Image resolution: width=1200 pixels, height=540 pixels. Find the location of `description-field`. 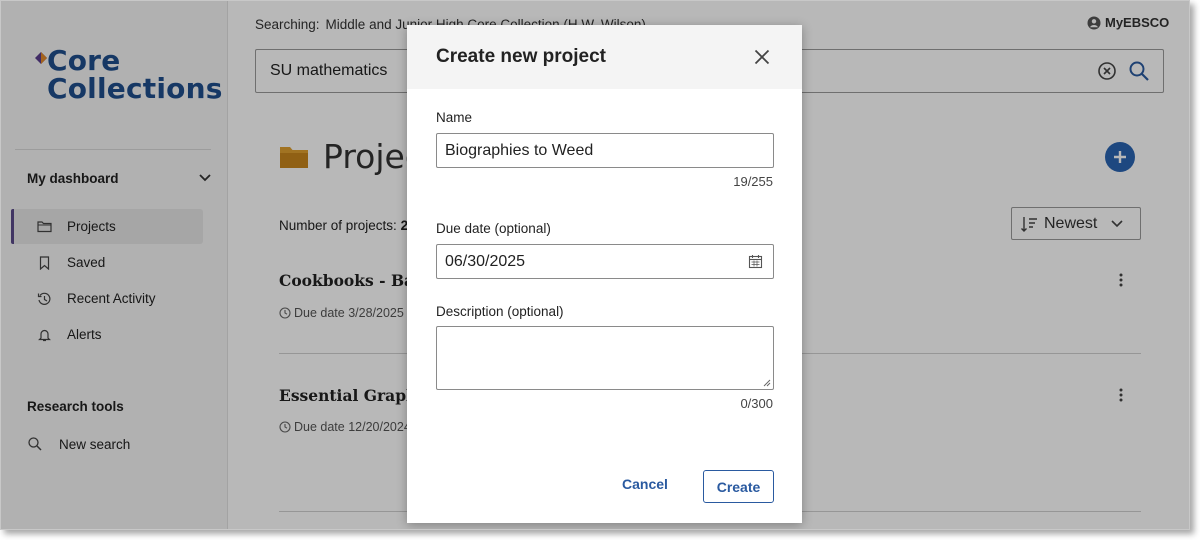

description-field is located at coordinates (605, 358).